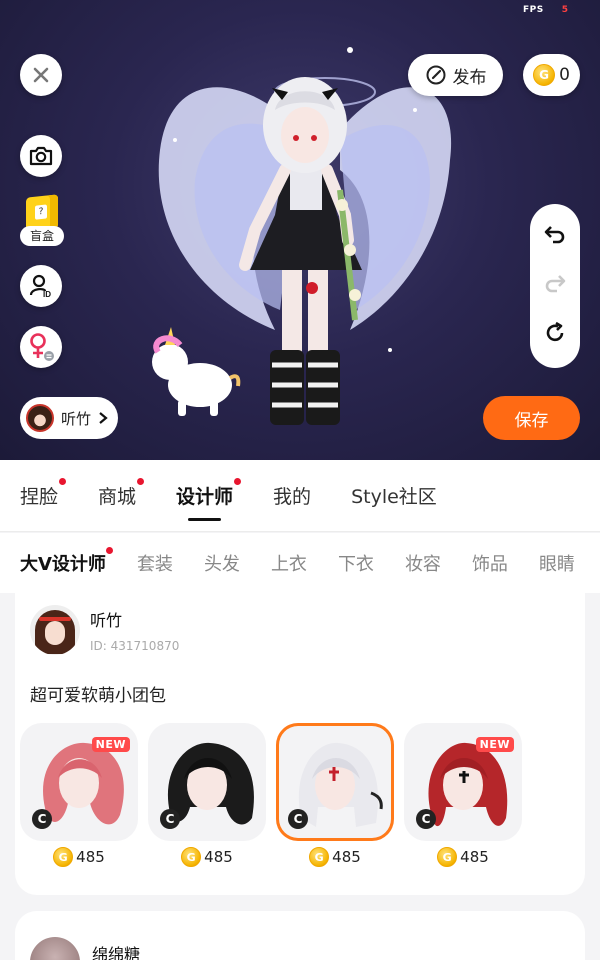  What do you see at coordinates (335, 782) in the screenshot?
I see `item-thumbnail-selected: C` at bounding box center [335, 782].